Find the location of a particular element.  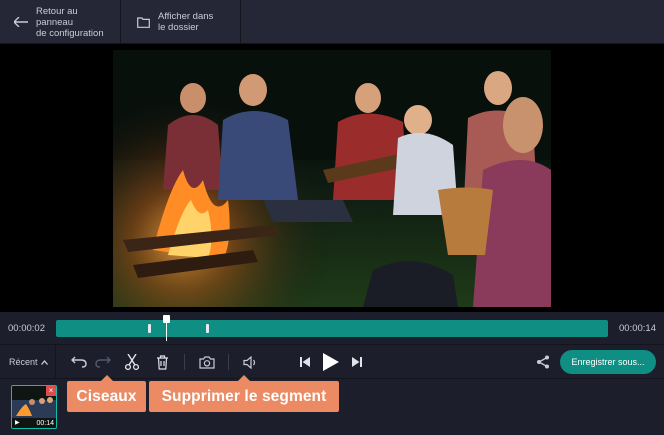

back-to-settings-button: Retour au panneau de configuration is located at coordinates (60, 22).